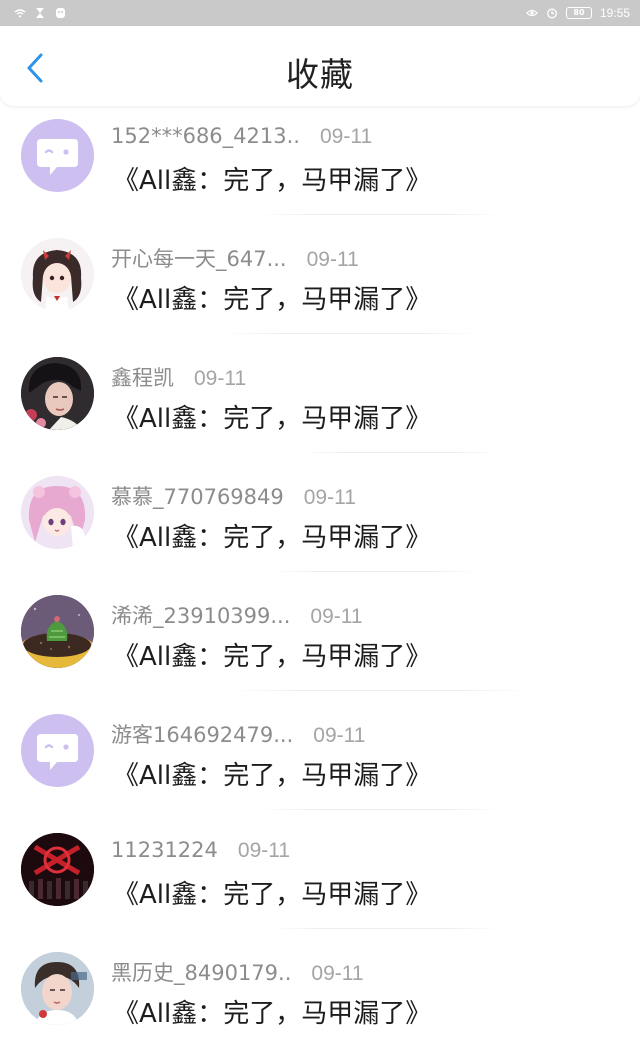 The width and height of the screenshot is (640, 1048). I want to click on item-meta: 152***686_4213.. 09-11, so click(241, 136).